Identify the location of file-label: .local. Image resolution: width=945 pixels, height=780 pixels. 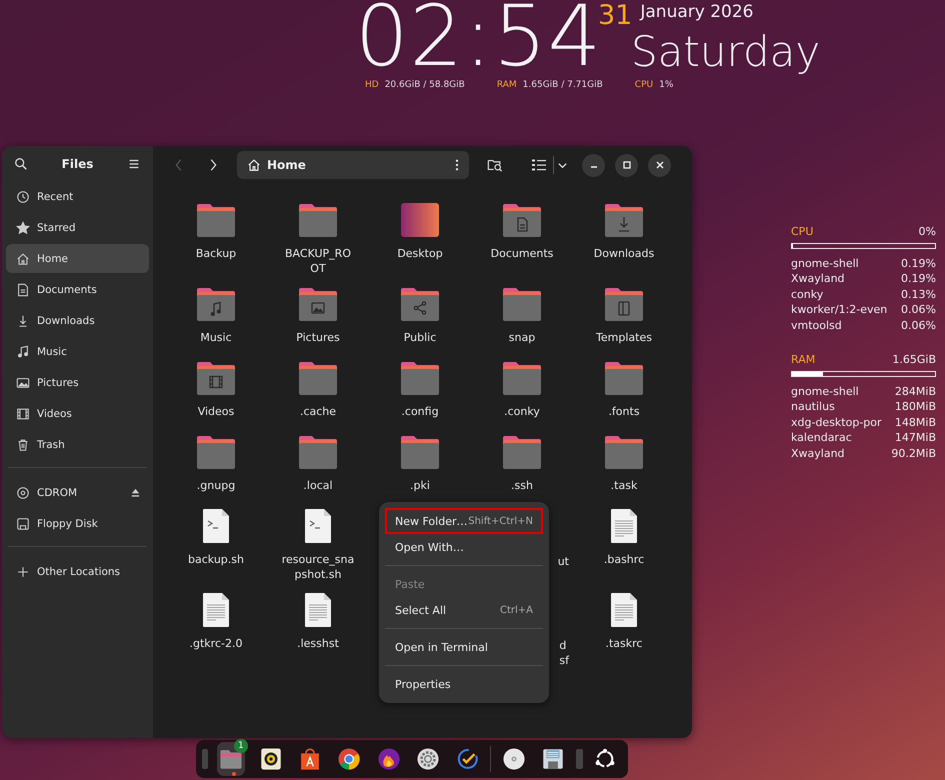
(318, 485).